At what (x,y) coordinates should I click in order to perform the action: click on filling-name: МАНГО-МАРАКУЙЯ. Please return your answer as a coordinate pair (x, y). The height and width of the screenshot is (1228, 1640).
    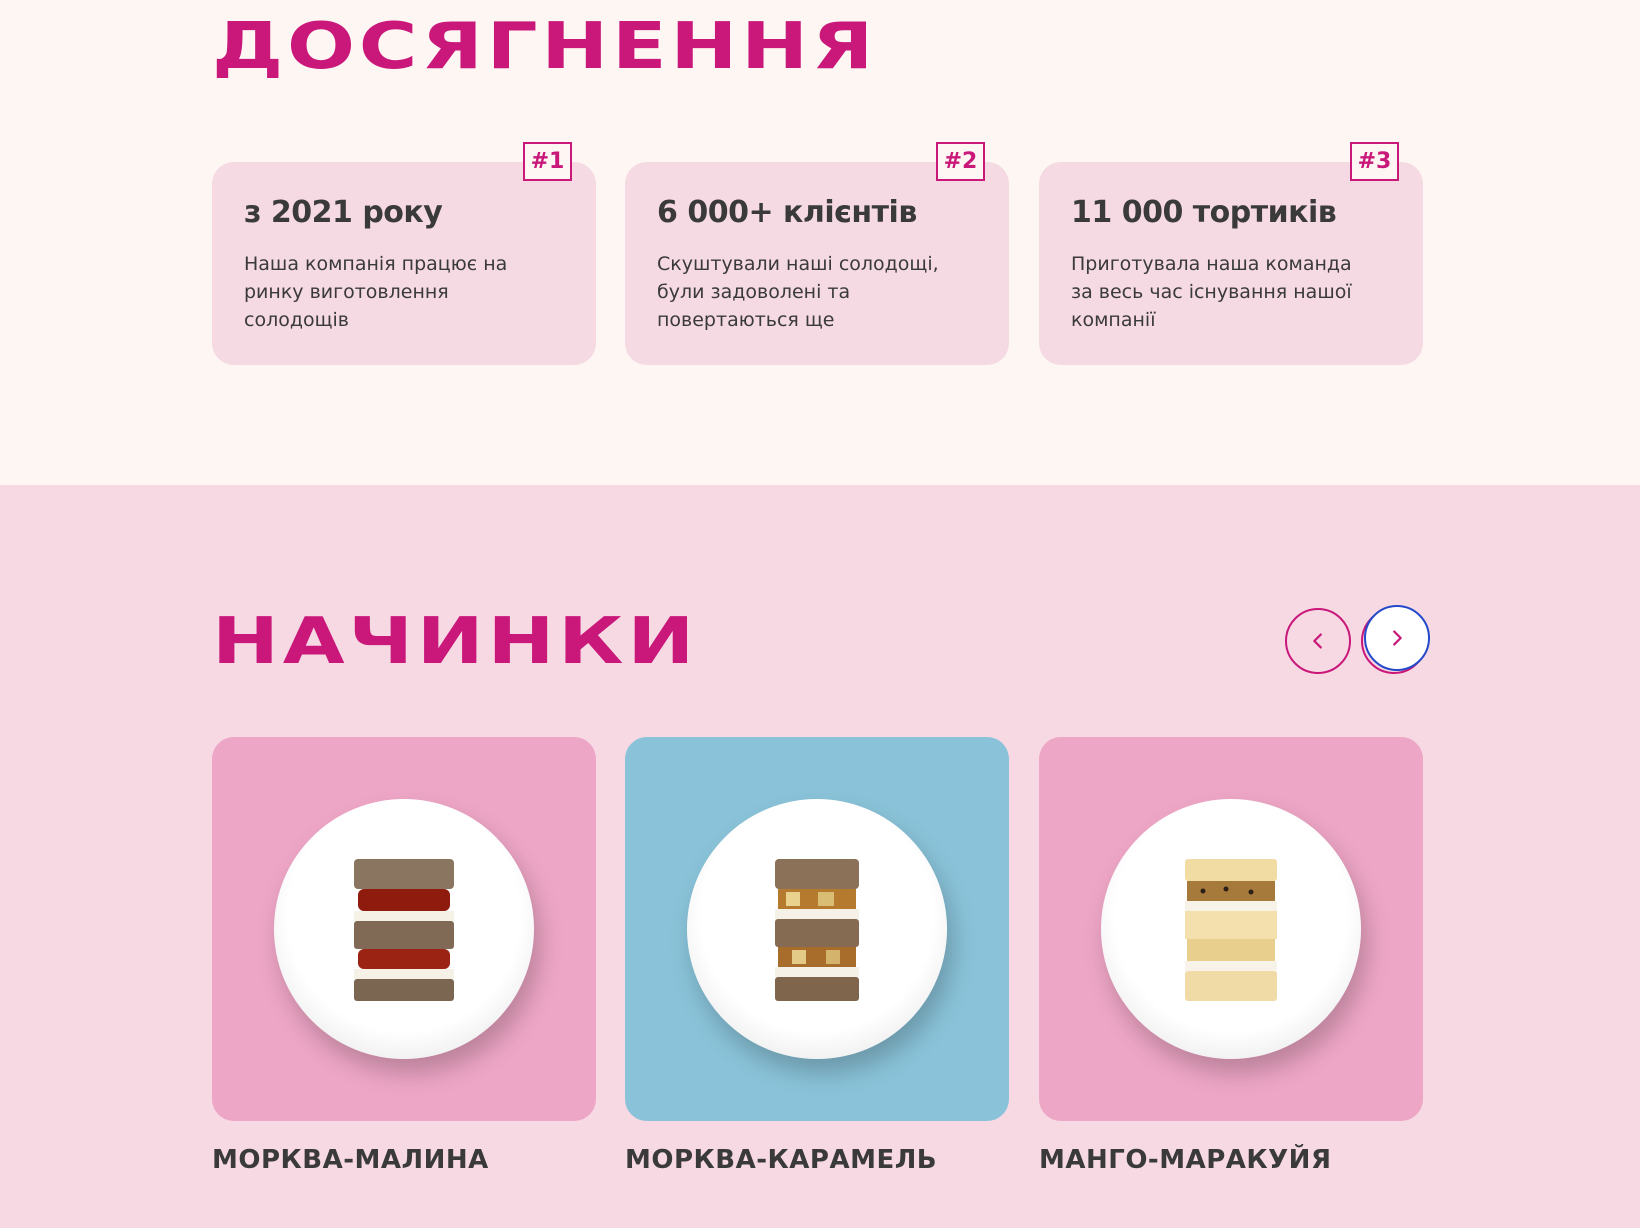
    Looking at the image, I should click on (1185, 1160).